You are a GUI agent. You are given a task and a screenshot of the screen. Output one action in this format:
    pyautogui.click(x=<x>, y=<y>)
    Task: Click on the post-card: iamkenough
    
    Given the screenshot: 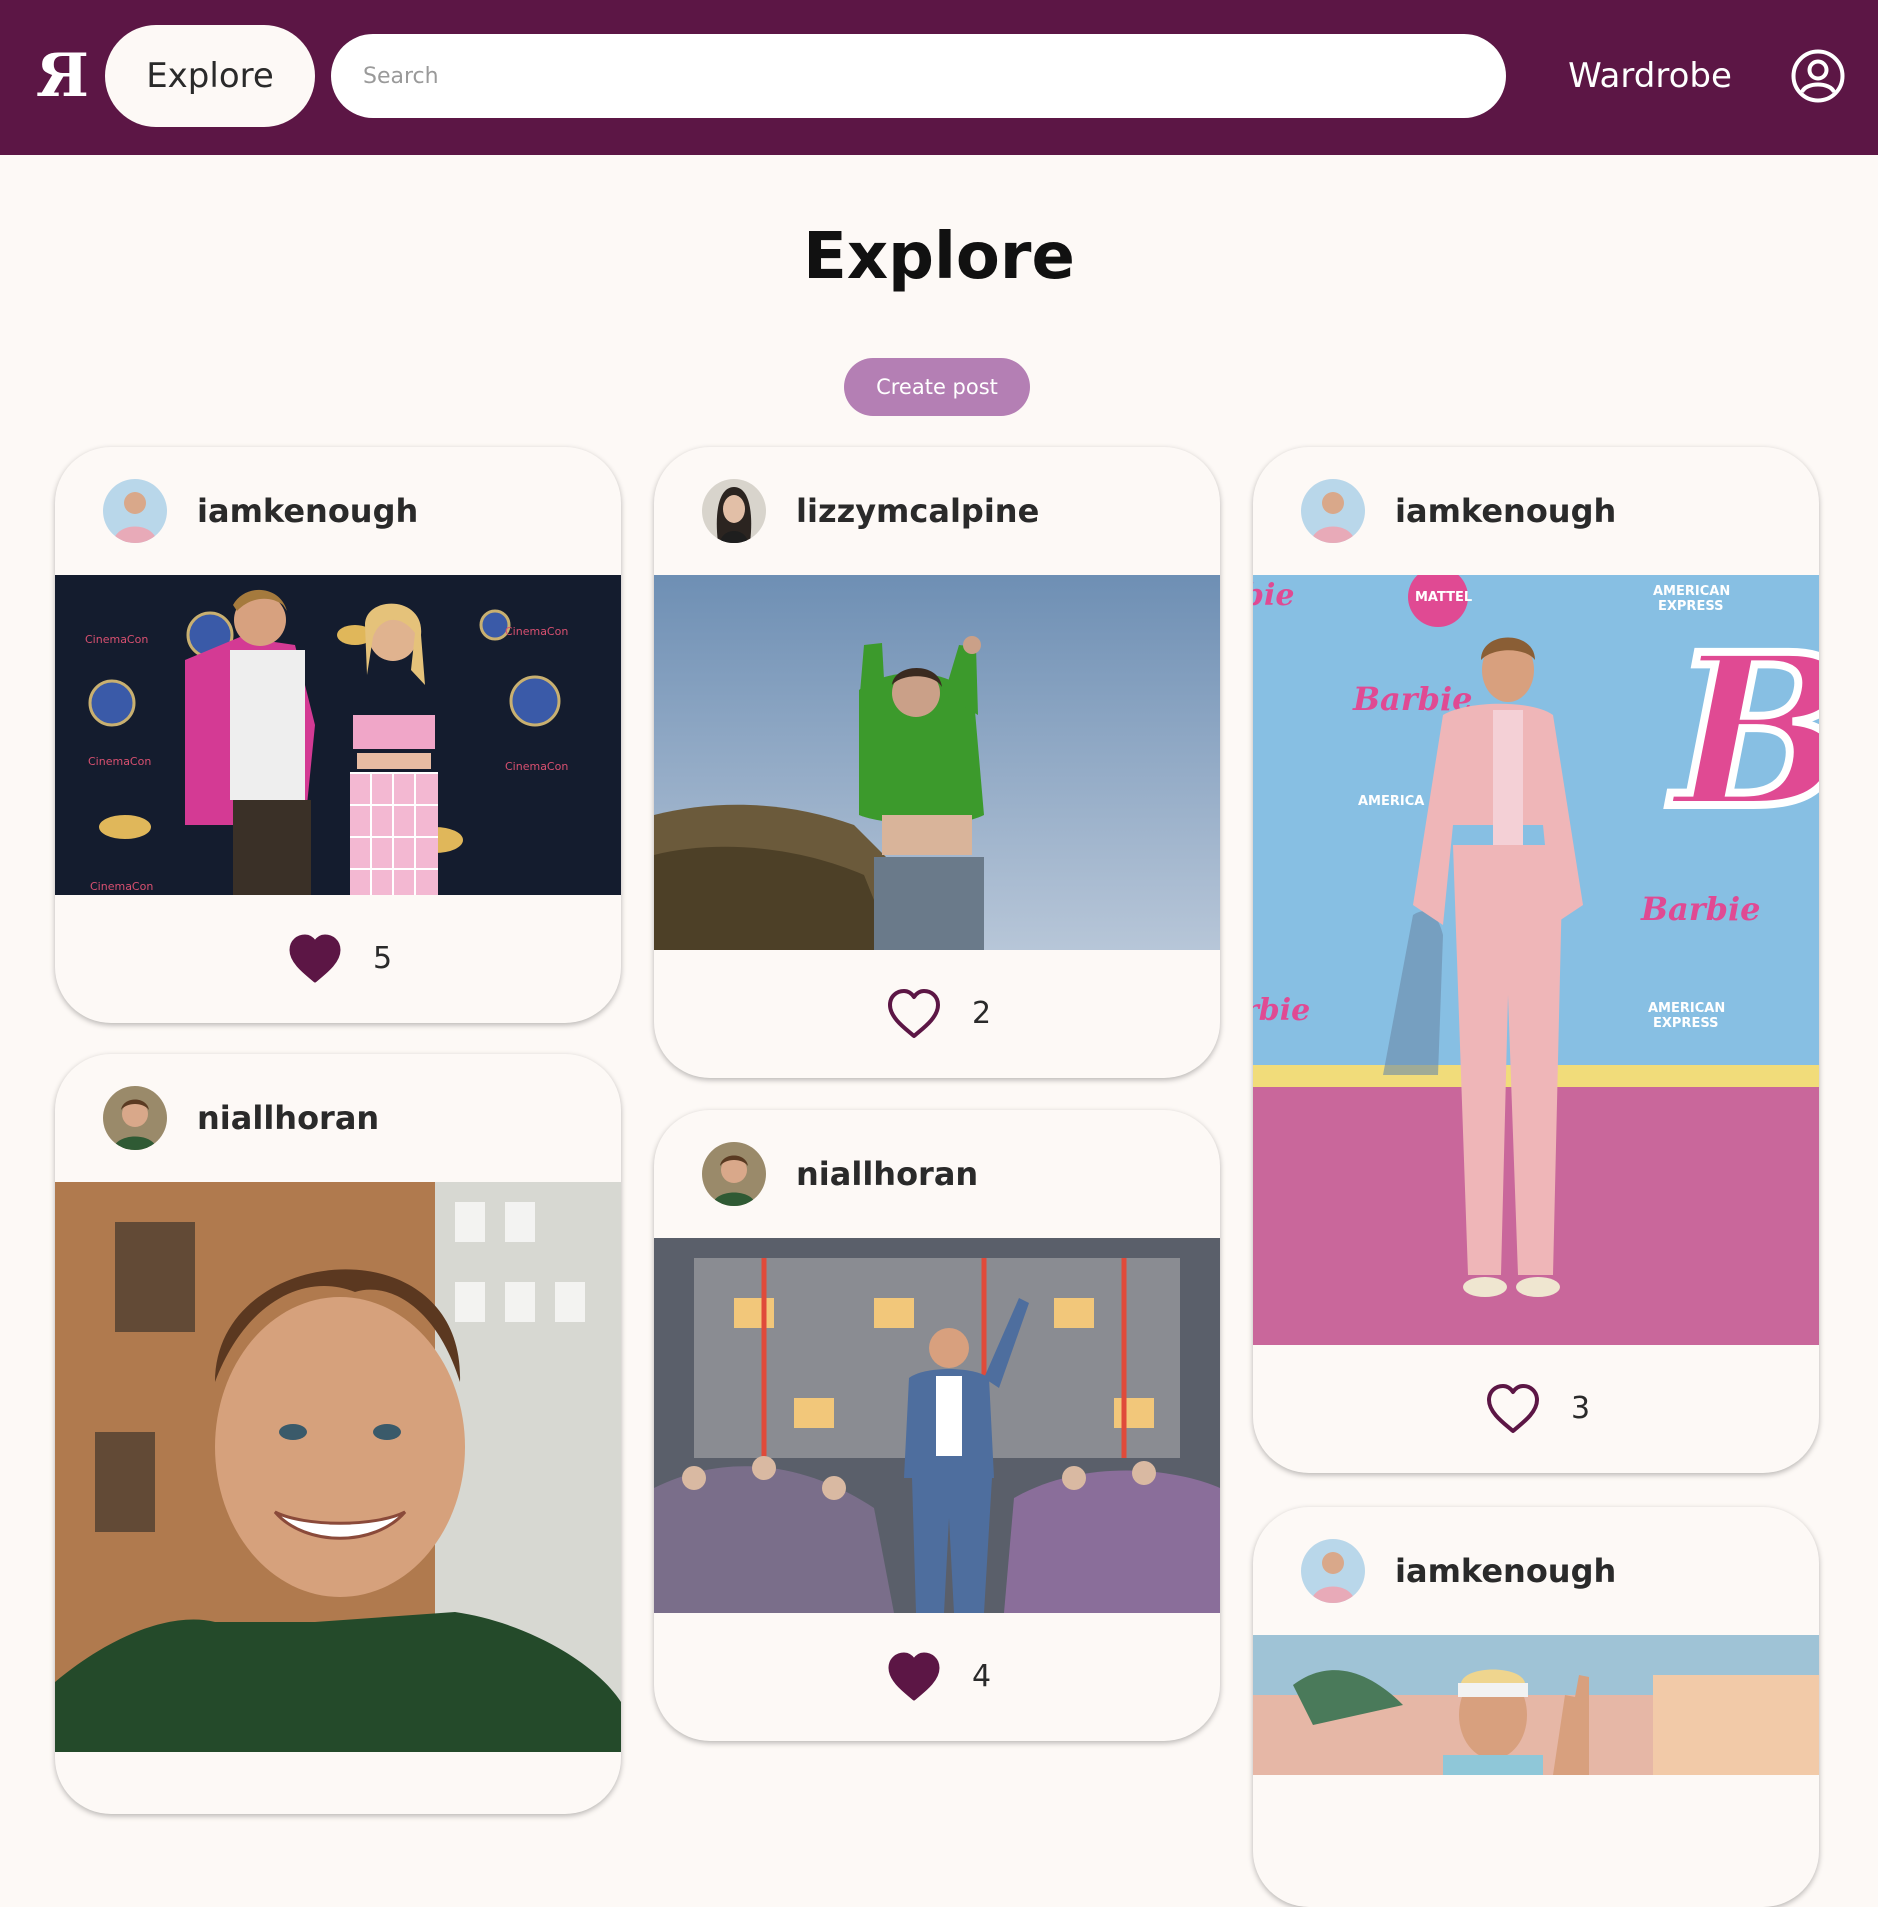 What is the action you would take?
    pyautogui.click(x=1536, y=1707)
    